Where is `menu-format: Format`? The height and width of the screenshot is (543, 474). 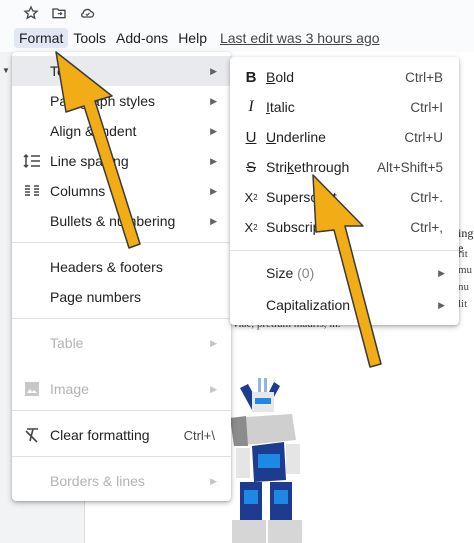
menu-format: Format is located at coordinates (41, 38).